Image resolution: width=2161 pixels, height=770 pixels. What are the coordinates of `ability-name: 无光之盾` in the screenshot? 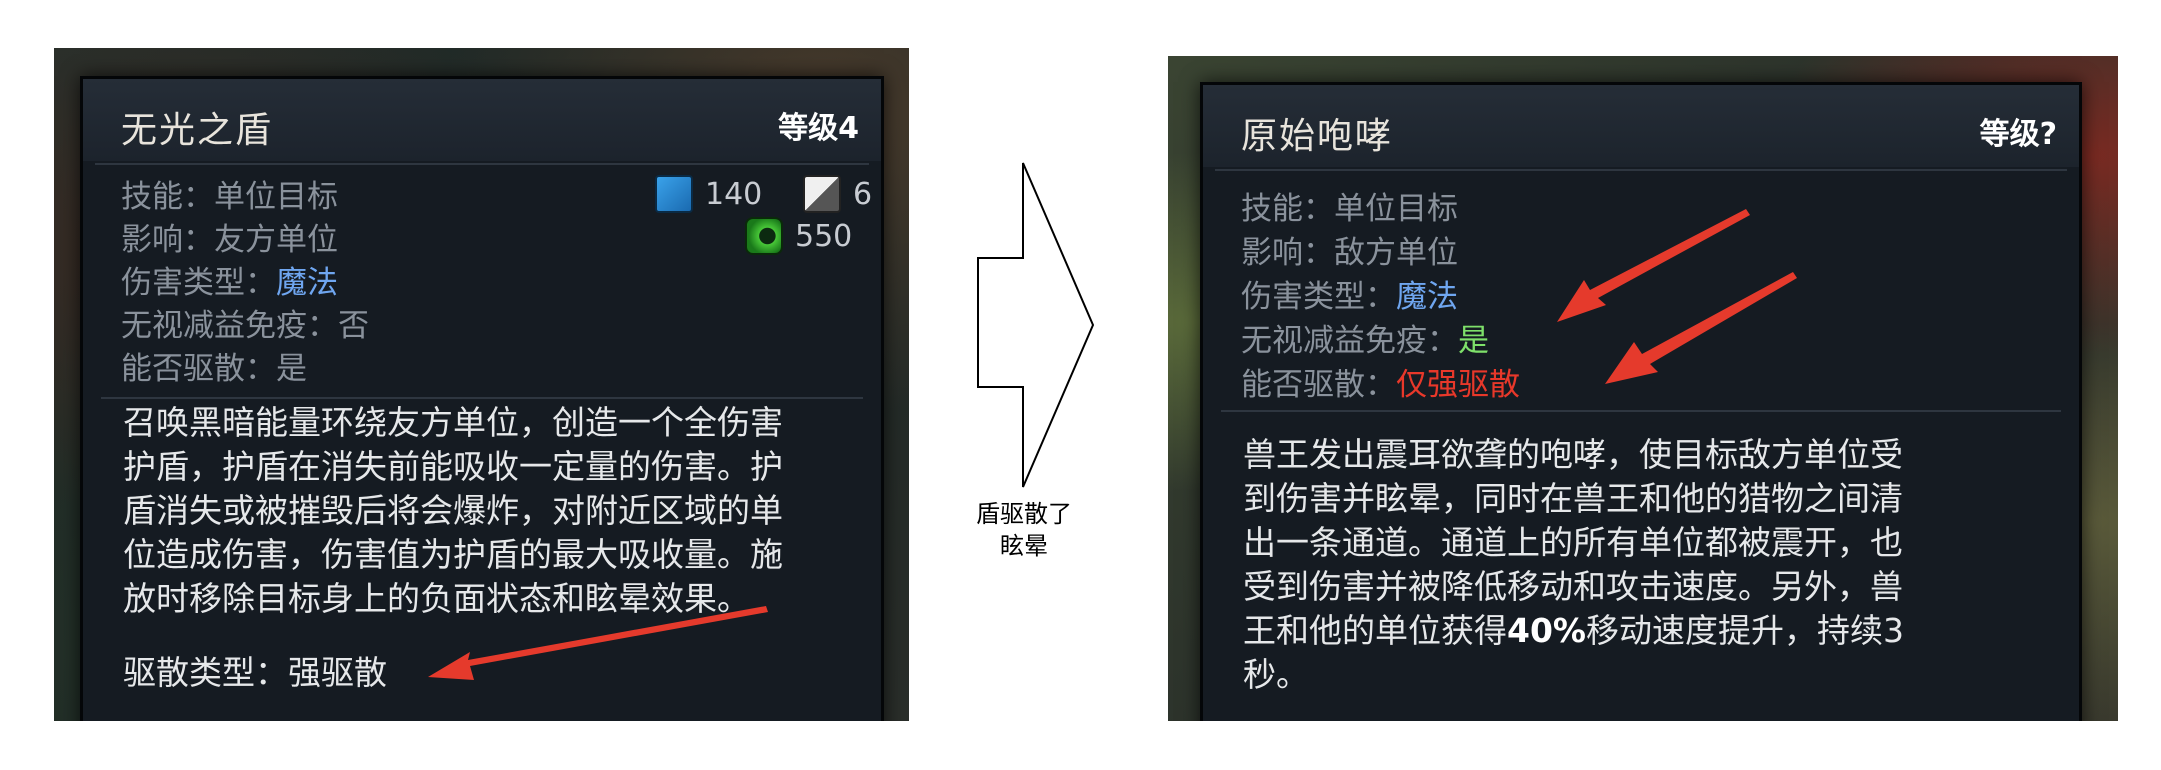 It's located at (197, 130).